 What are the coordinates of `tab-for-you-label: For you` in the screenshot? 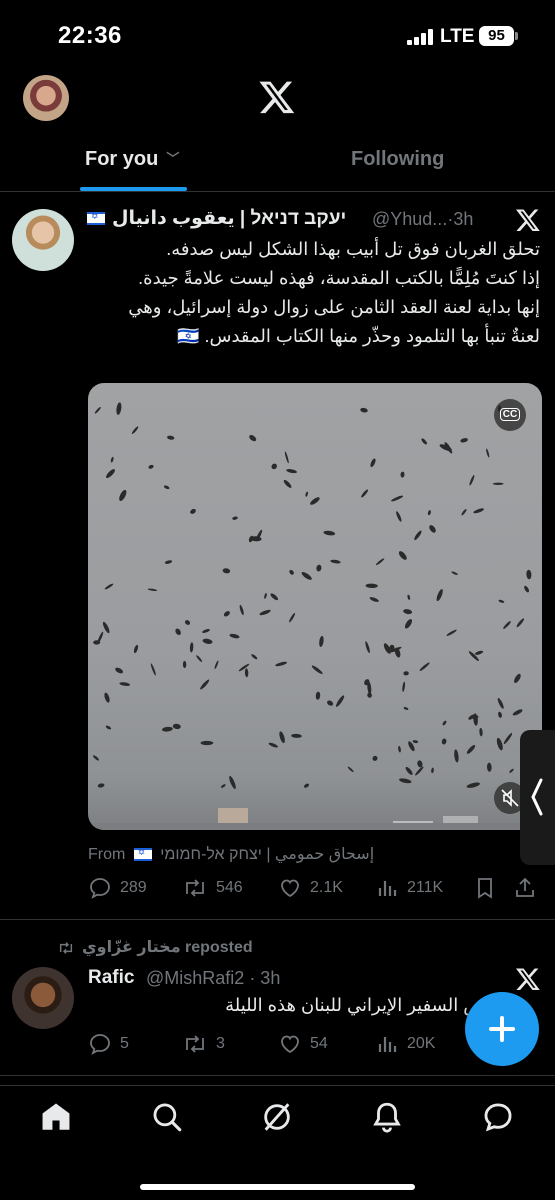 It's located at (122, 159).